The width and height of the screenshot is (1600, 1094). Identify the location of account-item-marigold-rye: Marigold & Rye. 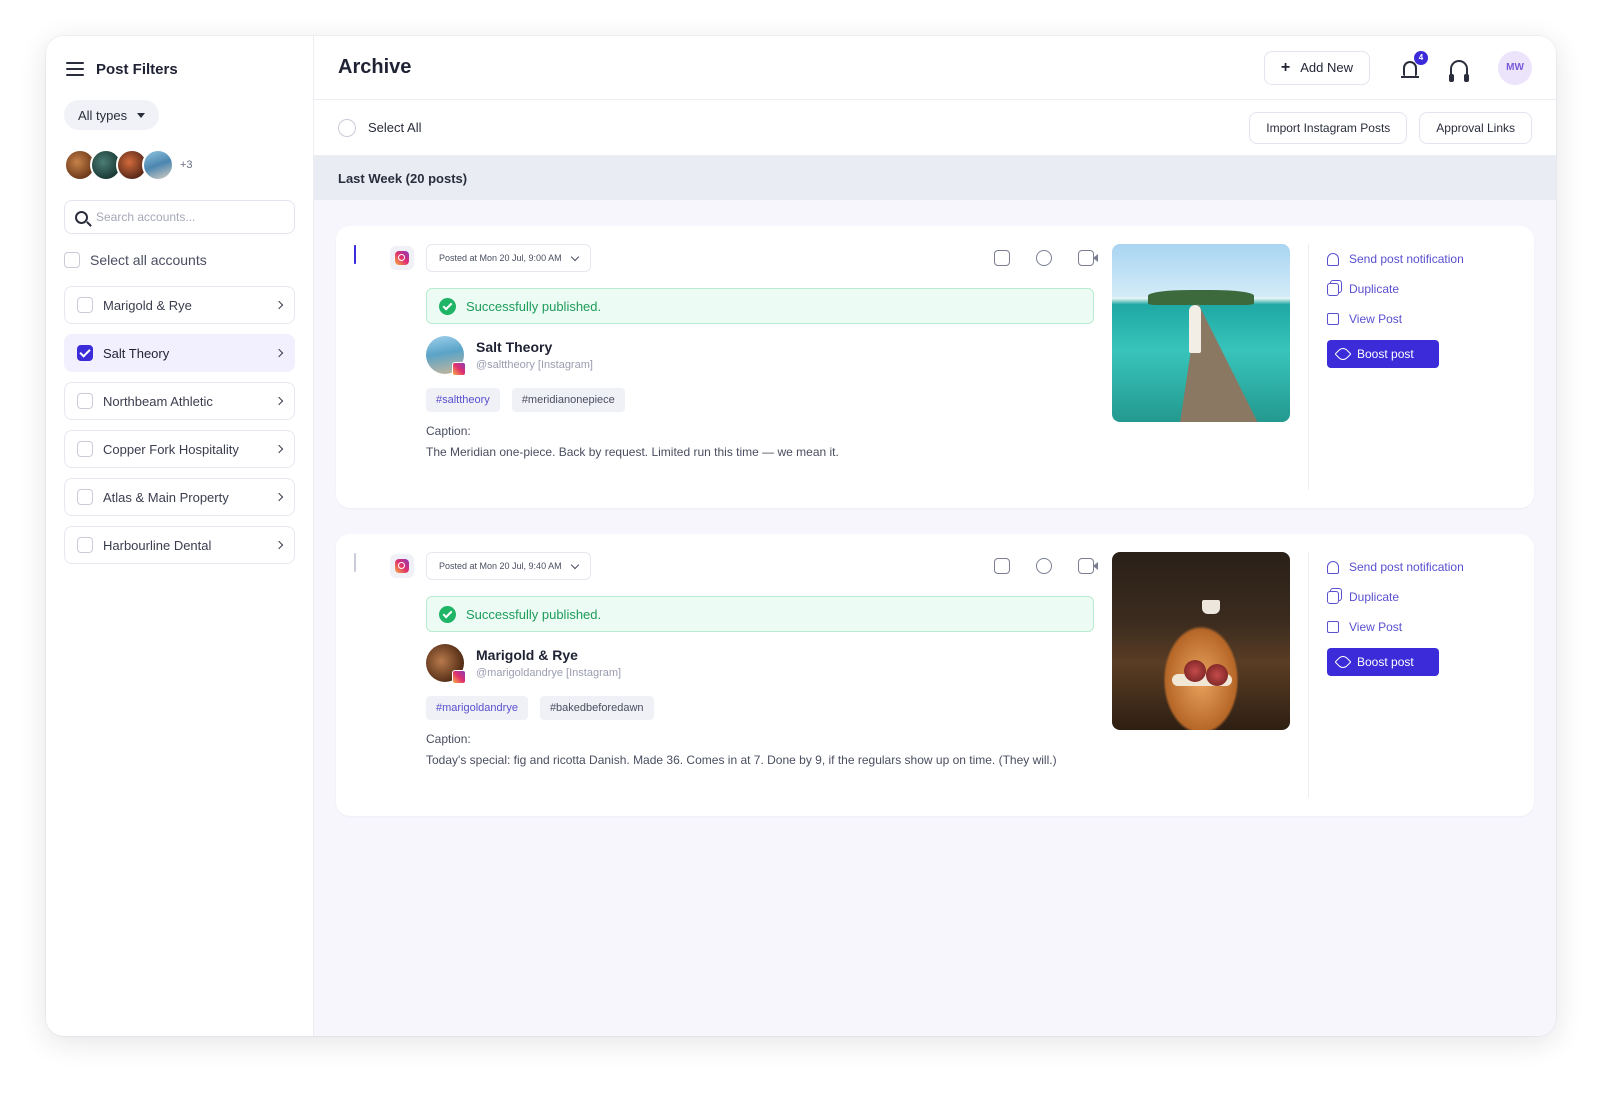
(179, 305).